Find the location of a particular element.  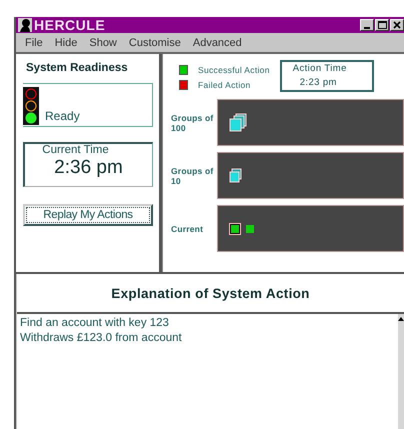

status-text: Ready is located at coordinates (62, 117).